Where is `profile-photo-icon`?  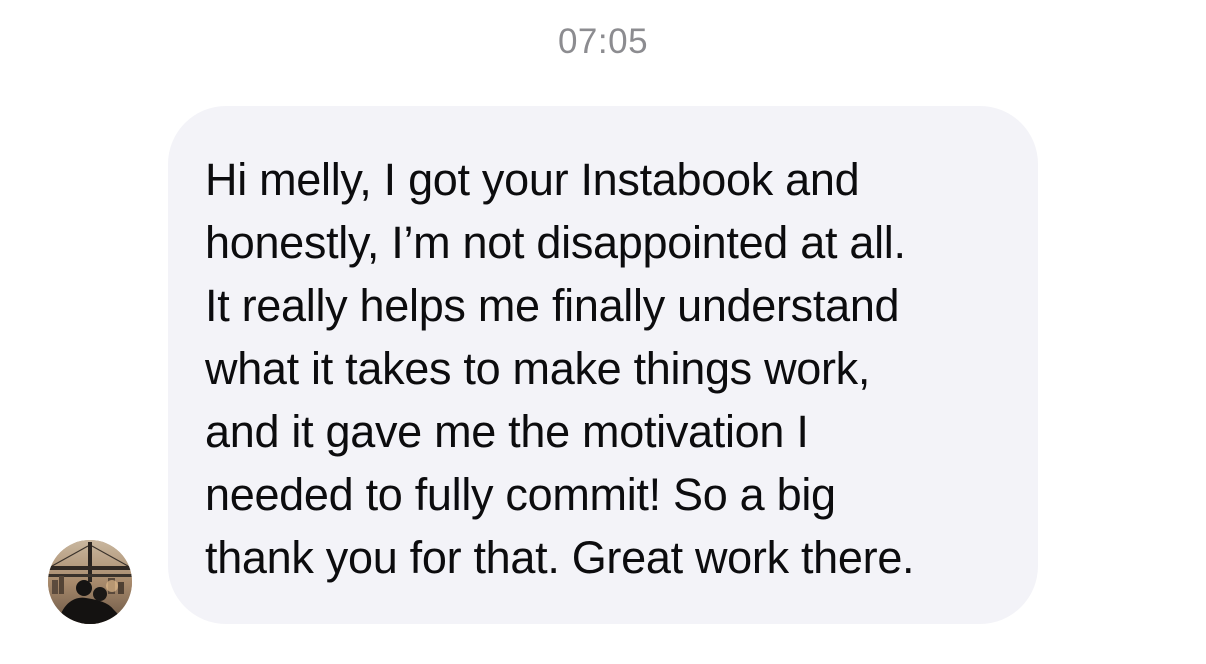
profile-photo-icon is located at coordinates (90, 582).